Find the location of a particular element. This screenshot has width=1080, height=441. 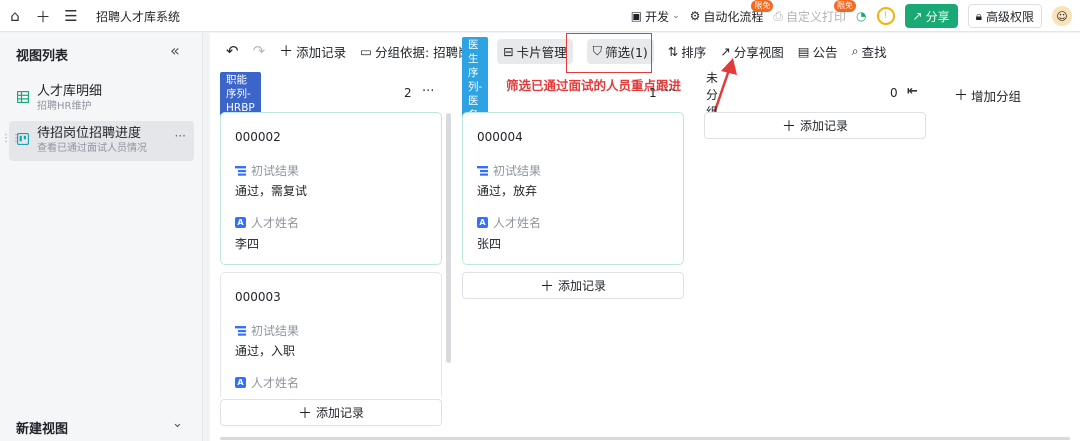

printer-icon: ⎙ is located at coordinates (778, 15).